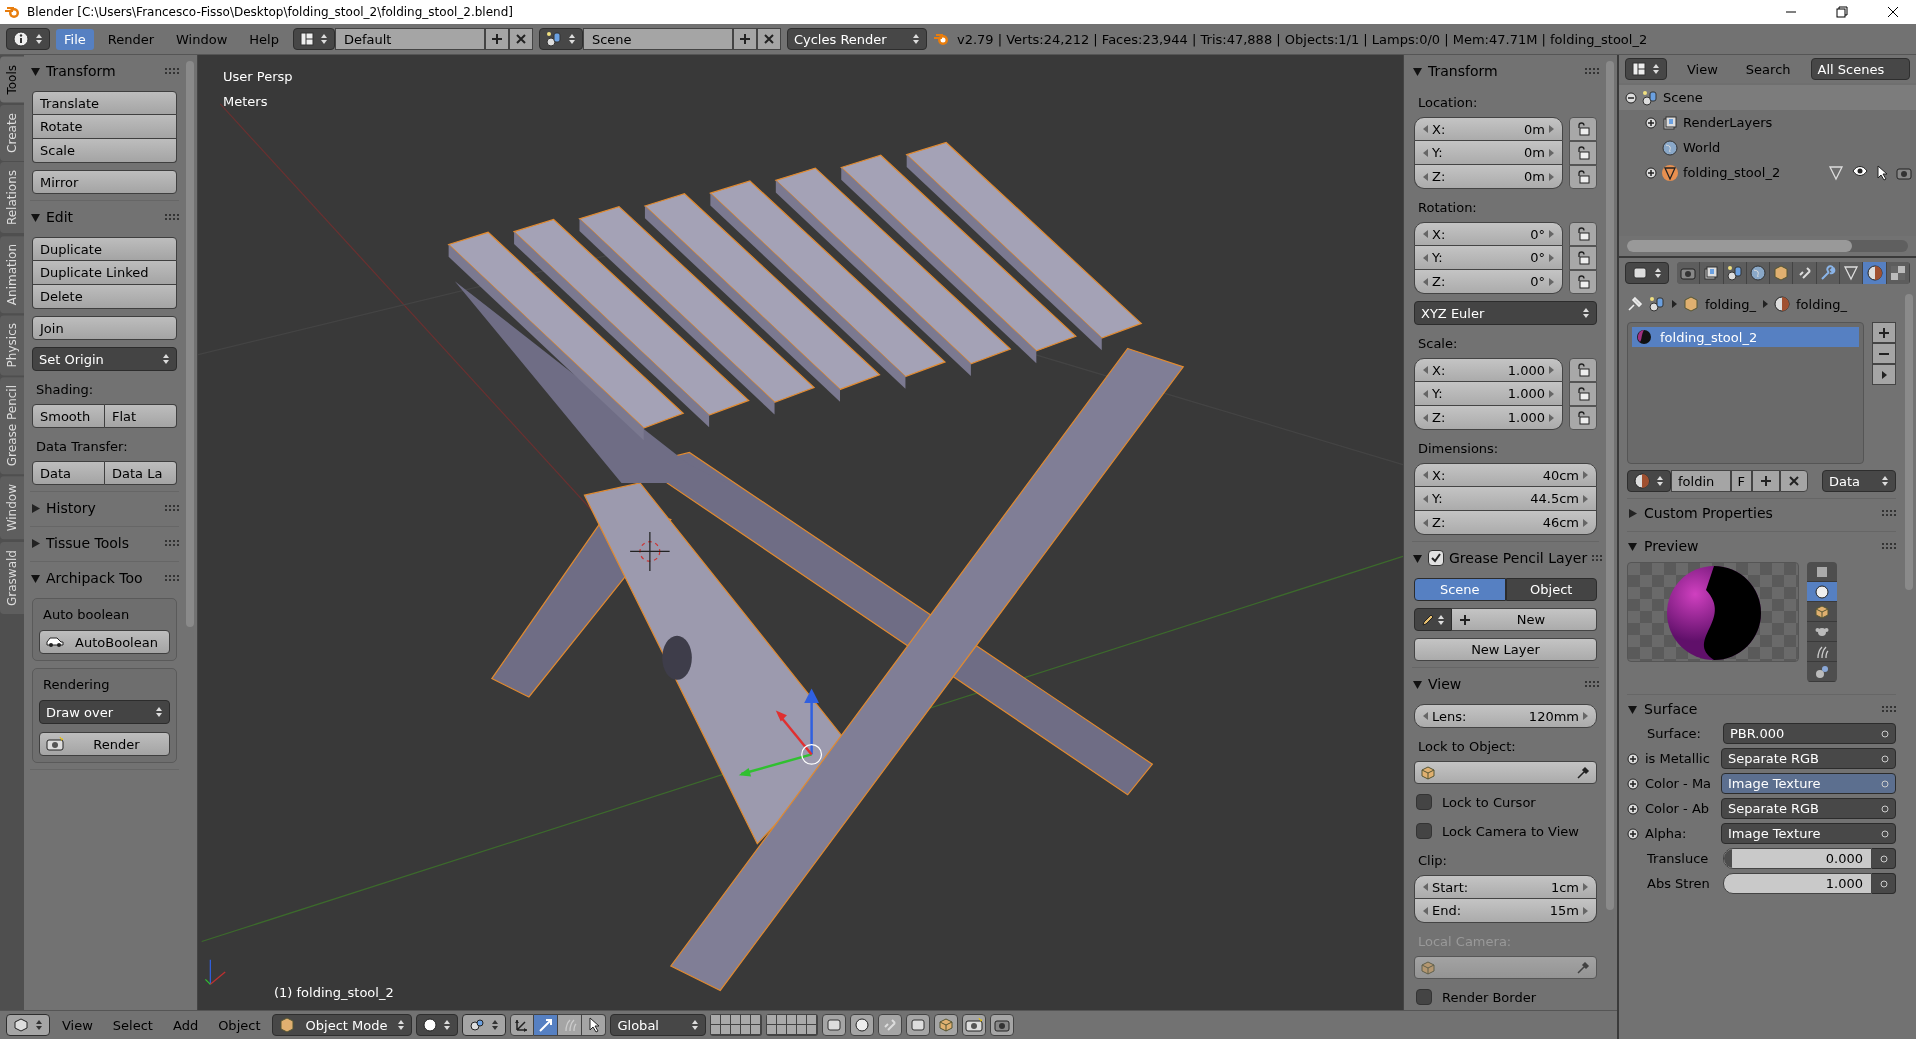 This screenshot has width=1916, height=1039. Describe the element at coordinates (202, 39) in the screenshot. I see `menu-item: Window` at that location.